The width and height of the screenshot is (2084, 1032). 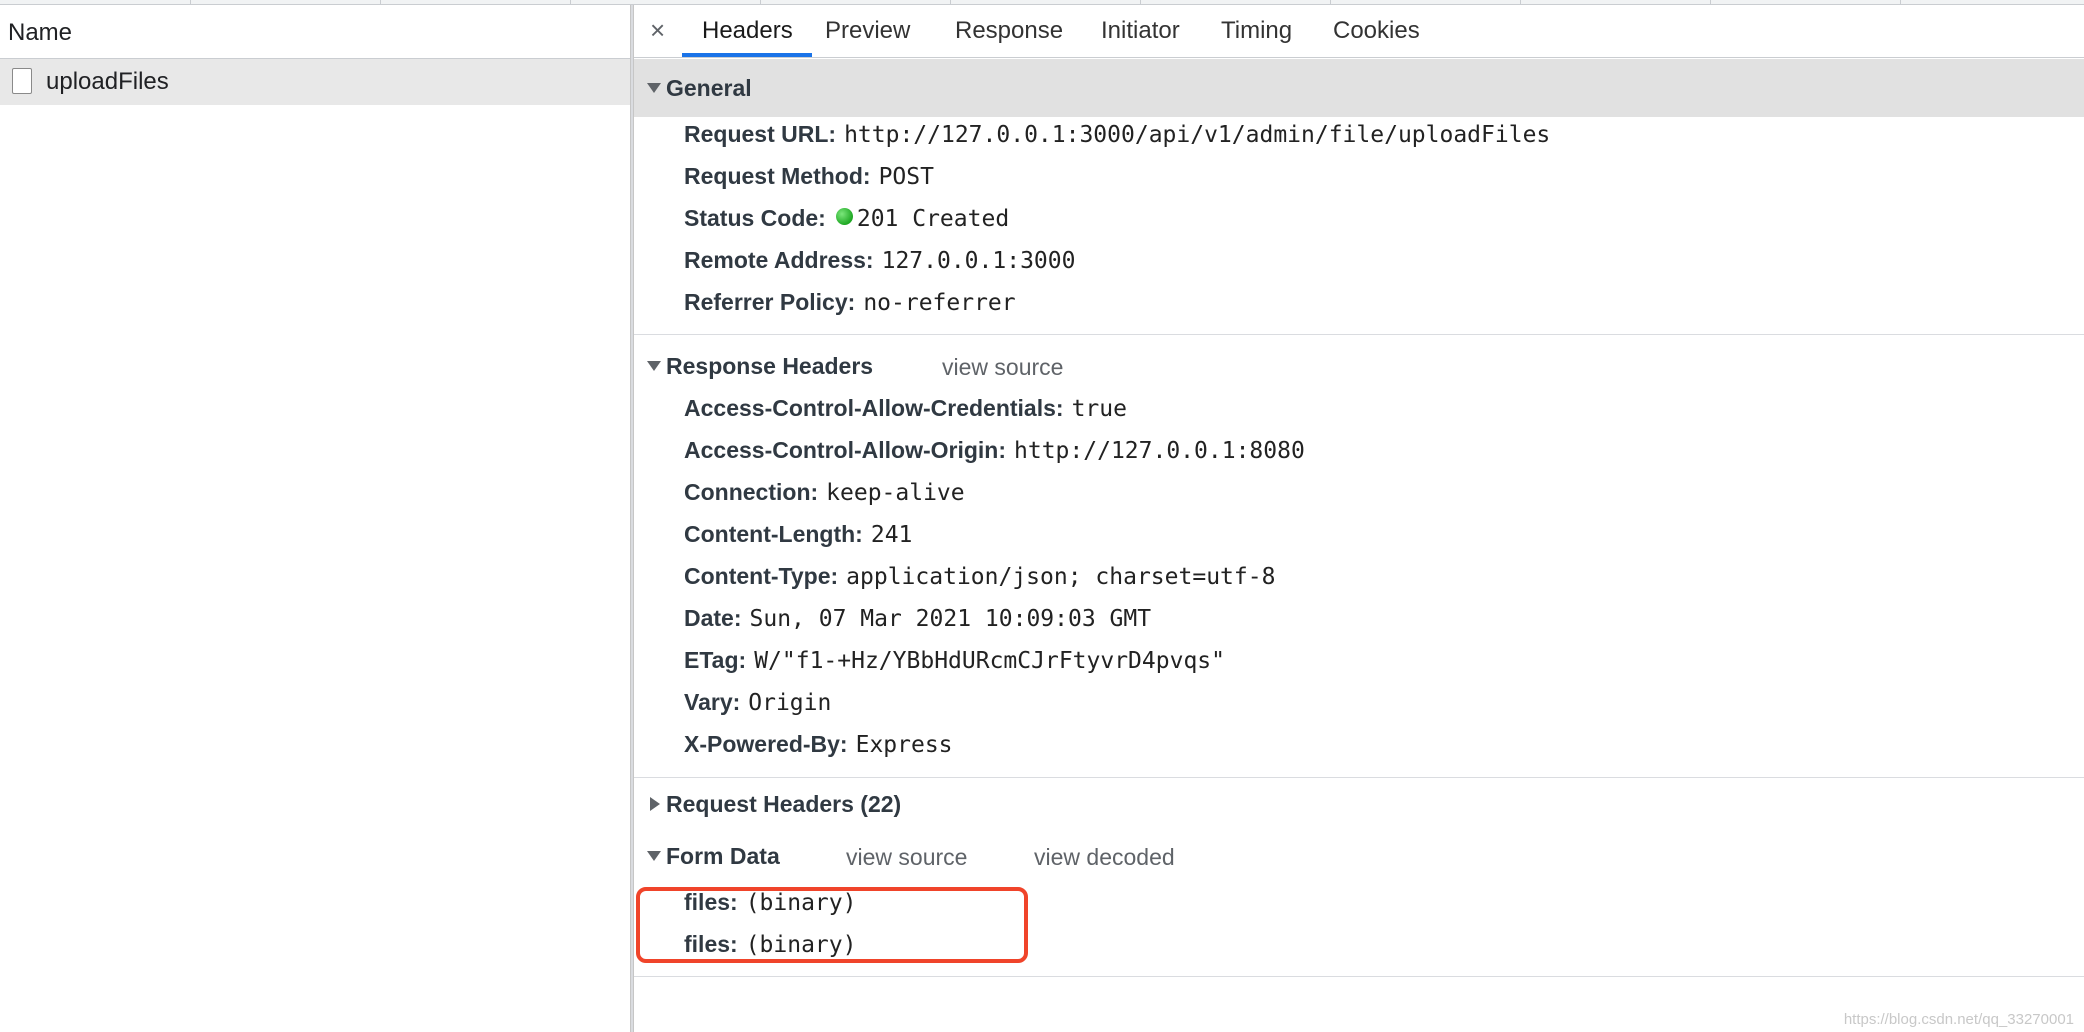 I want to click on response-header-row: Access-Control-Allow-Credentials: true, so click(x=905, y=411).